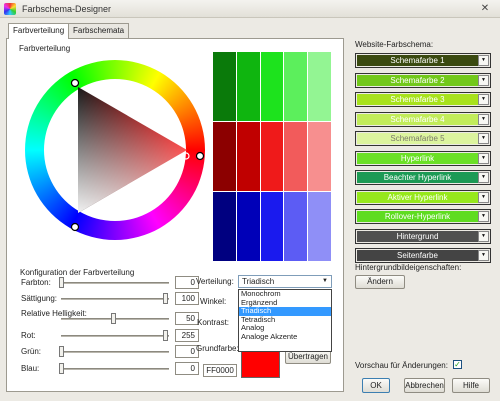 The height and width of the screenshot is (401, 500). What do you see at coordinates (471, 385) in the screenshot?
I see `help-button: Hilfe` at bounding box center [471, 385].